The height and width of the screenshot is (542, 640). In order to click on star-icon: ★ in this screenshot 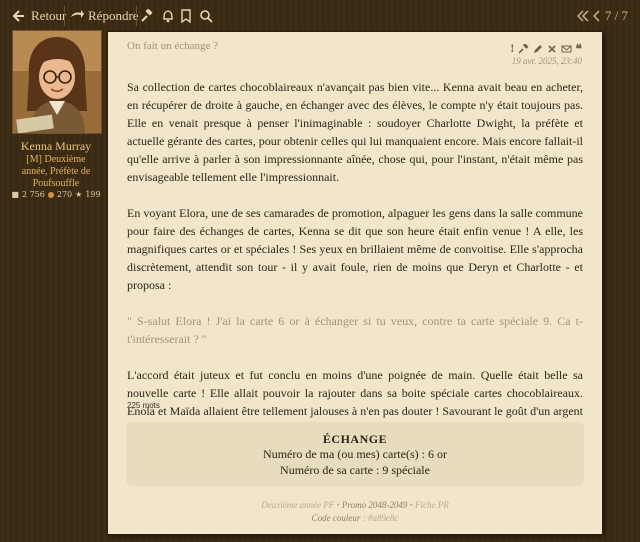, I will do `click(79, 194)`.